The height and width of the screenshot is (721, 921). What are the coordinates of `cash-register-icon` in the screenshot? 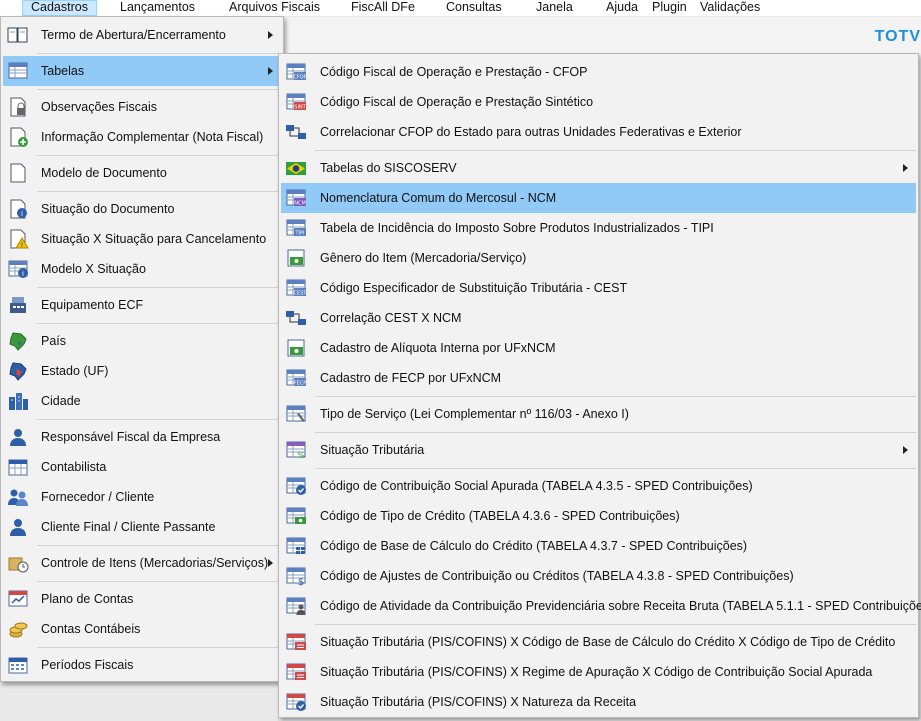 It's located at (18, 305).